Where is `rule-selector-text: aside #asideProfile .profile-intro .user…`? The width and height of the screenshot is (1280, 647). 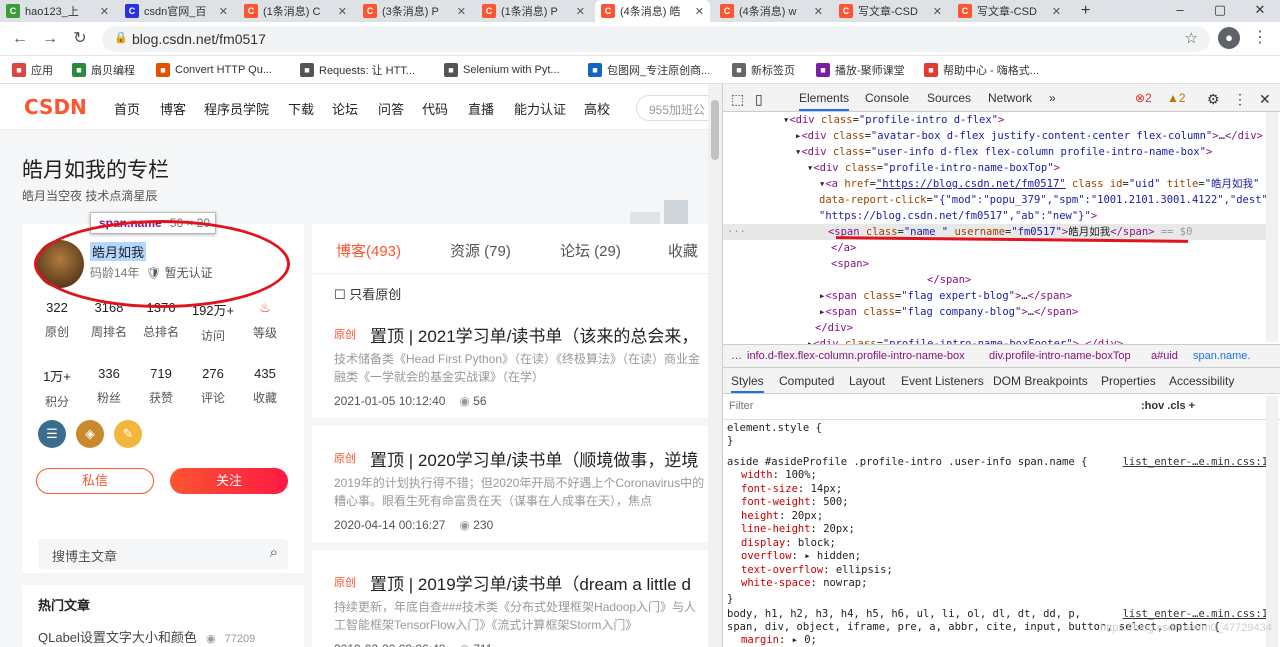
rule-selector-text: aside #asideProfile .profile-intro .user… is located at coordinates (907, 462).